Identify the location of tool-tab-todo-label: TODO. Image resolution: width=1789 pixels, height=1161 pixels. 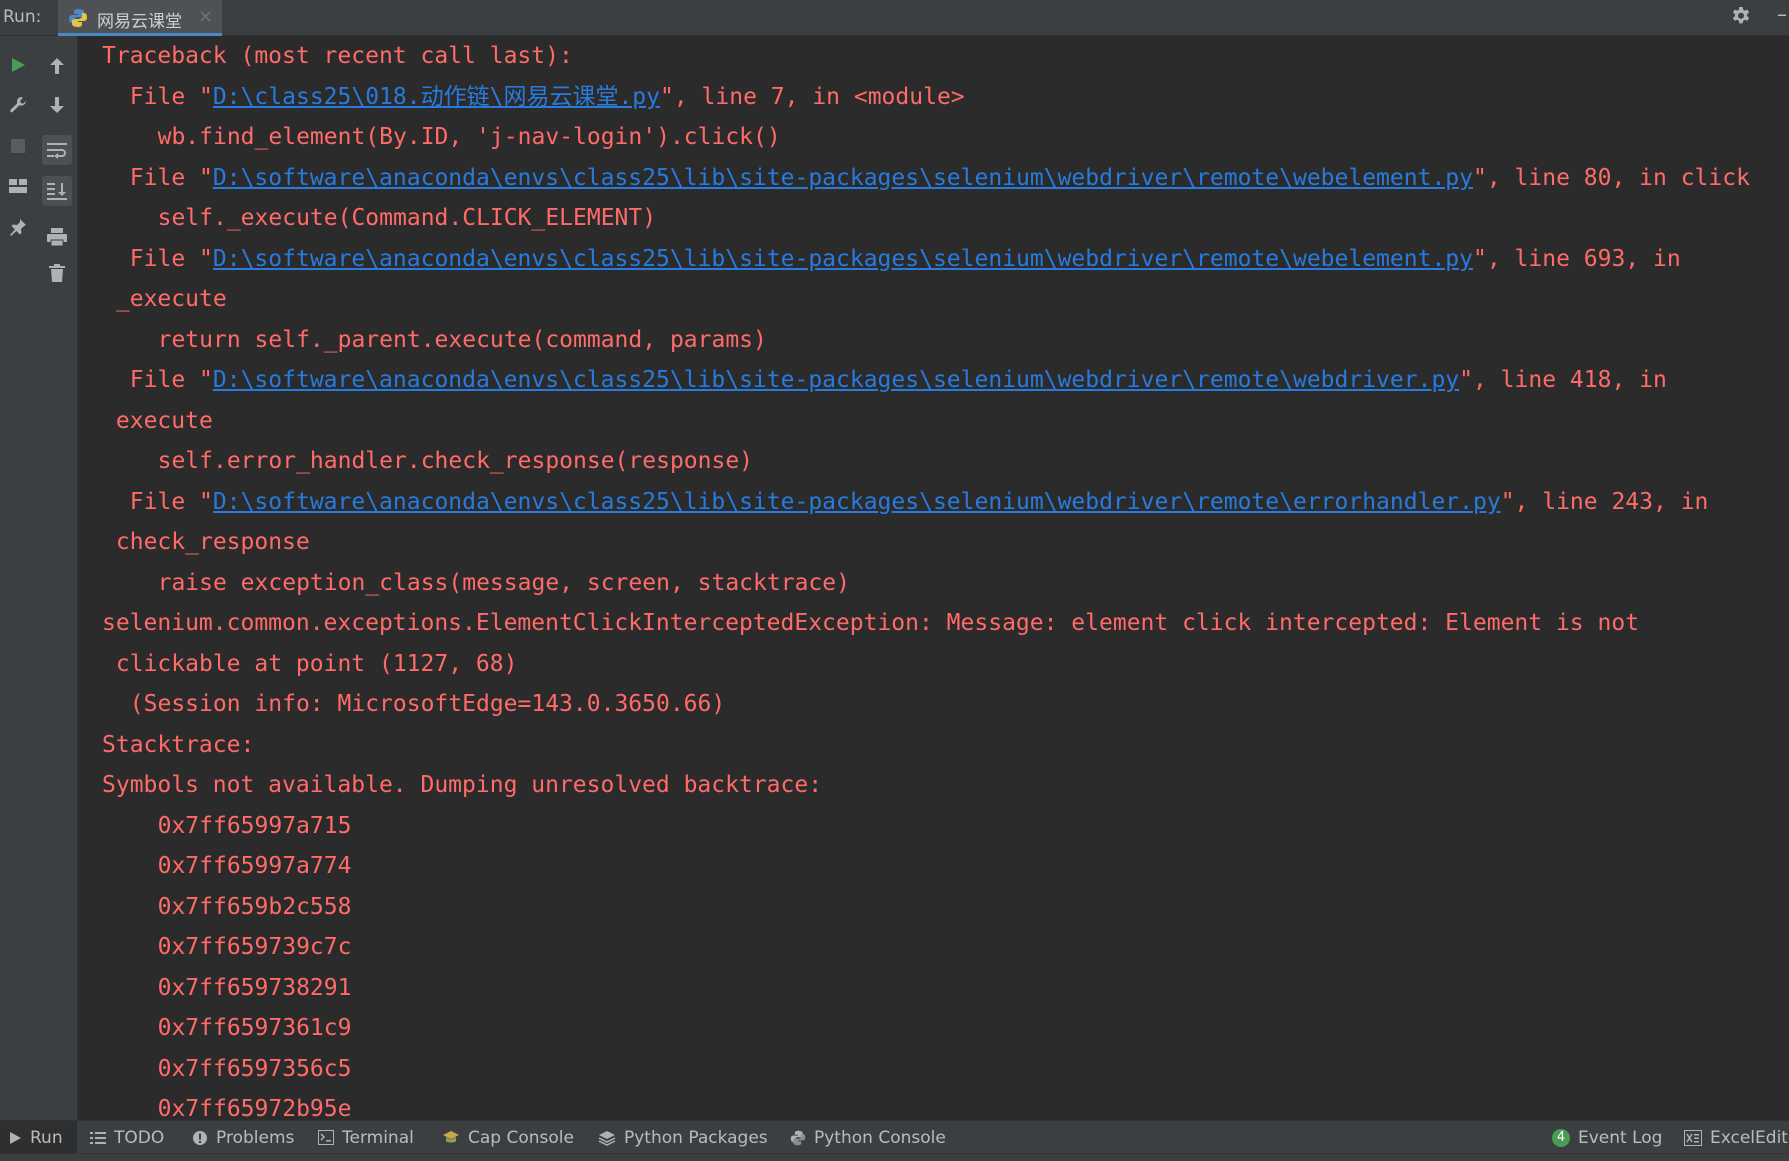
(139, 1137).